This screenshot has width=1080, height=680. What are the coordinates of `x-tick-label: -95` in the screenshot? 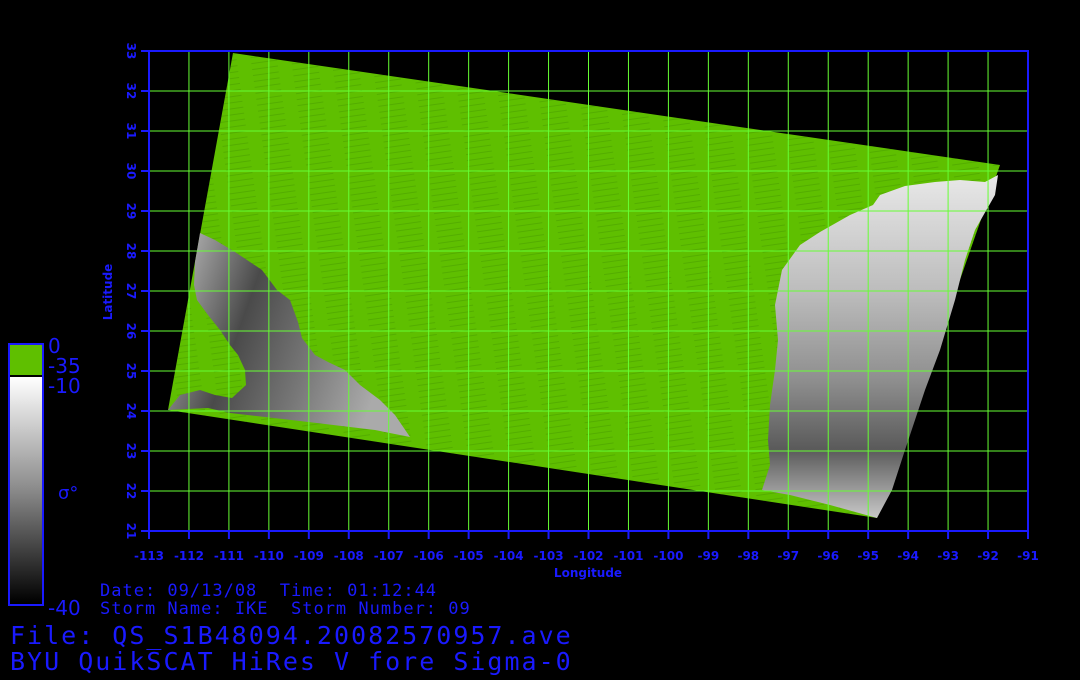 It's located at (868, 556).